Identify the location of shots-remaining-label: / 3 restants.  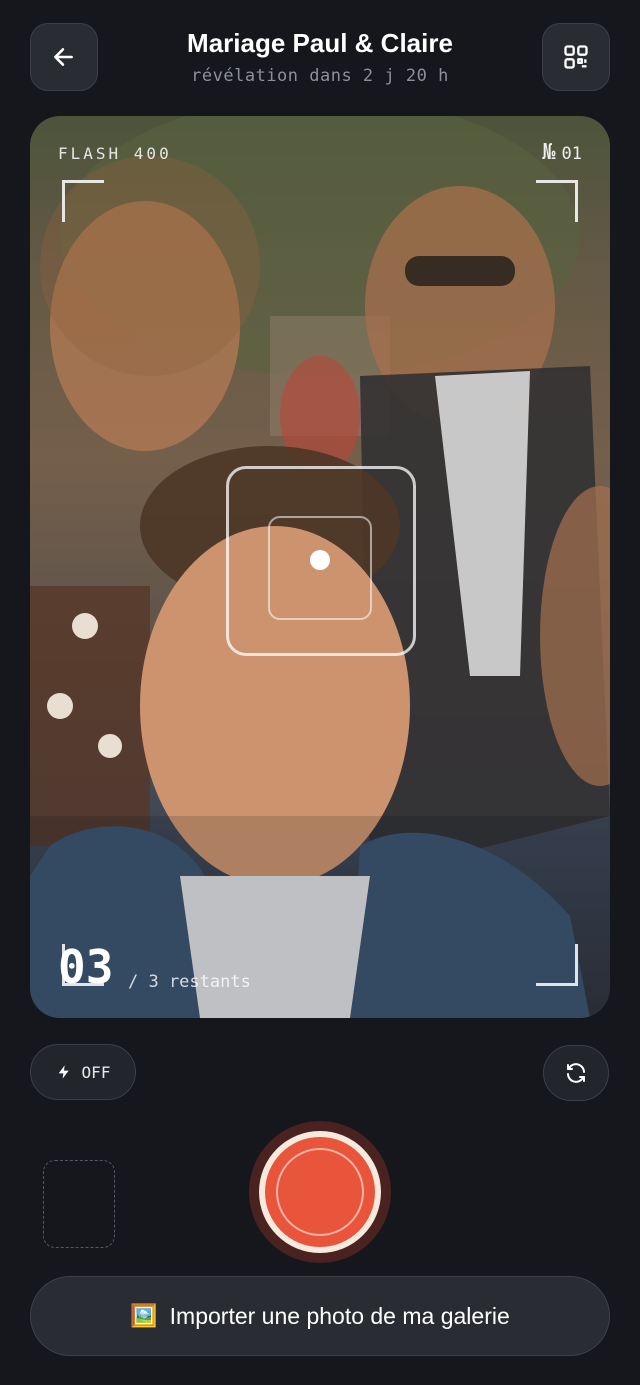
(189, 982).